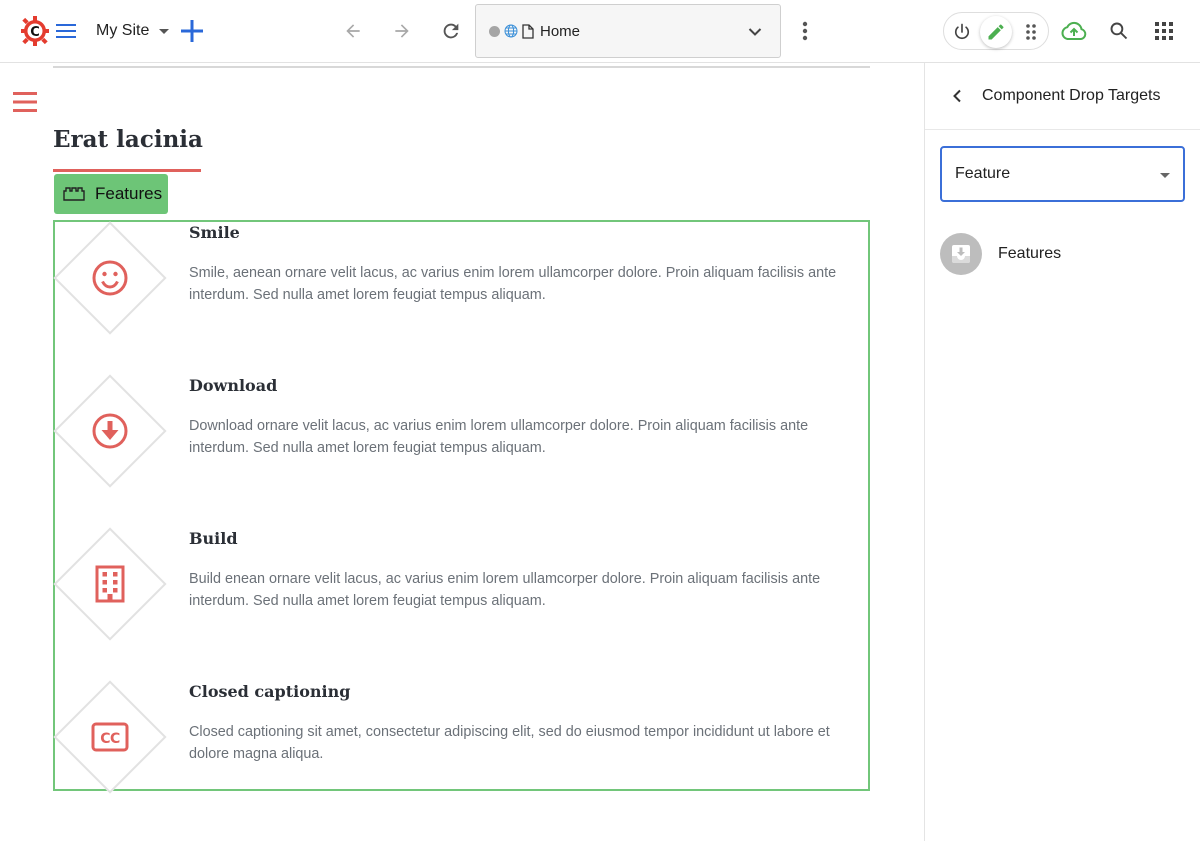 This screenshot has width=1200, height=841. Describe the element at coordinates (983, 173) in the screenshot. I see `select-value: Feature` at that location.